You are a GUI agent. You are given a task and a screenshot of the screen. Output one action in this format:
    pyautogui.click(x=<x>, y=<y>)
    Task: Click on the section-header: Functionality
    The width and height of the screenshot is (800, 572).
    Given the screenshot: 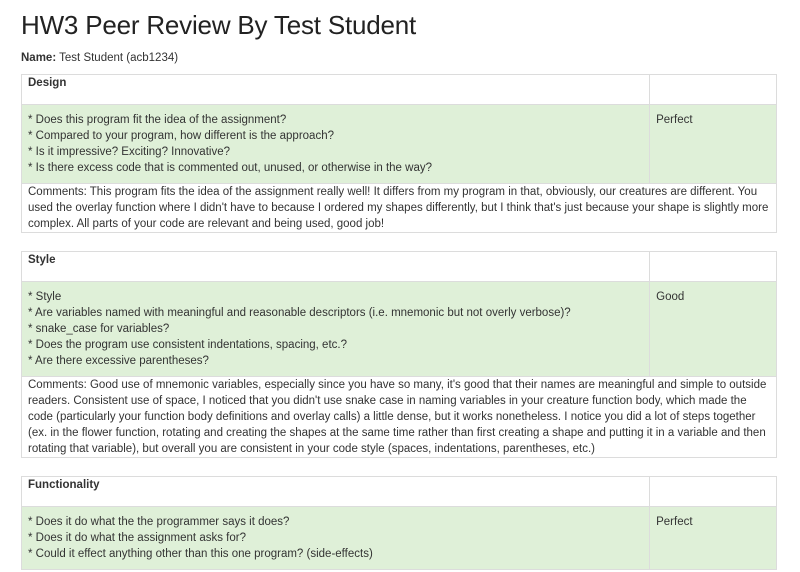 What is the action you would take?
    pyautogui.click(x=335, y=491)
    